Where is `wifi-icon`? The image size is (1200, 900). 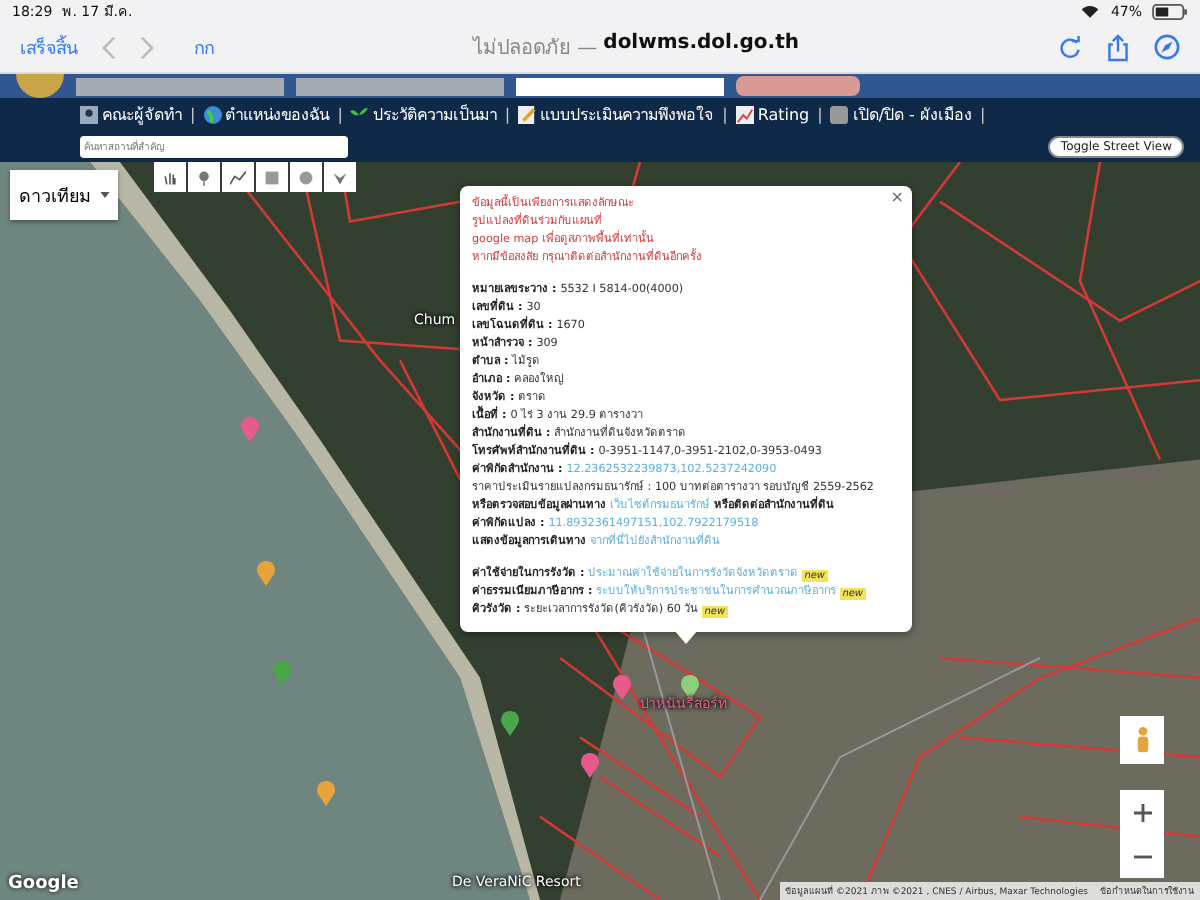 wifi-icon is located at coordinates (1090, 11).